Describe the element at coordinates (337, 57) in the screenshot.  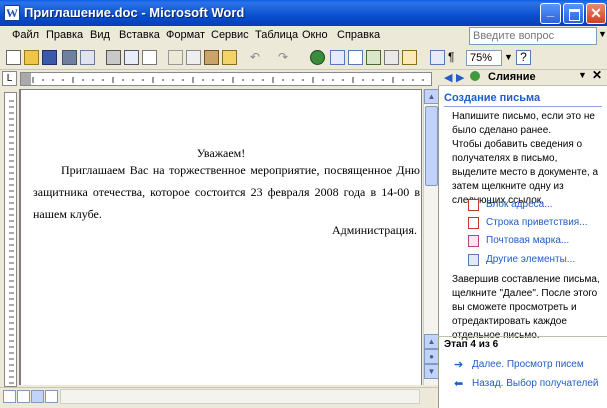
I see `tables-borders-icon` at that location.